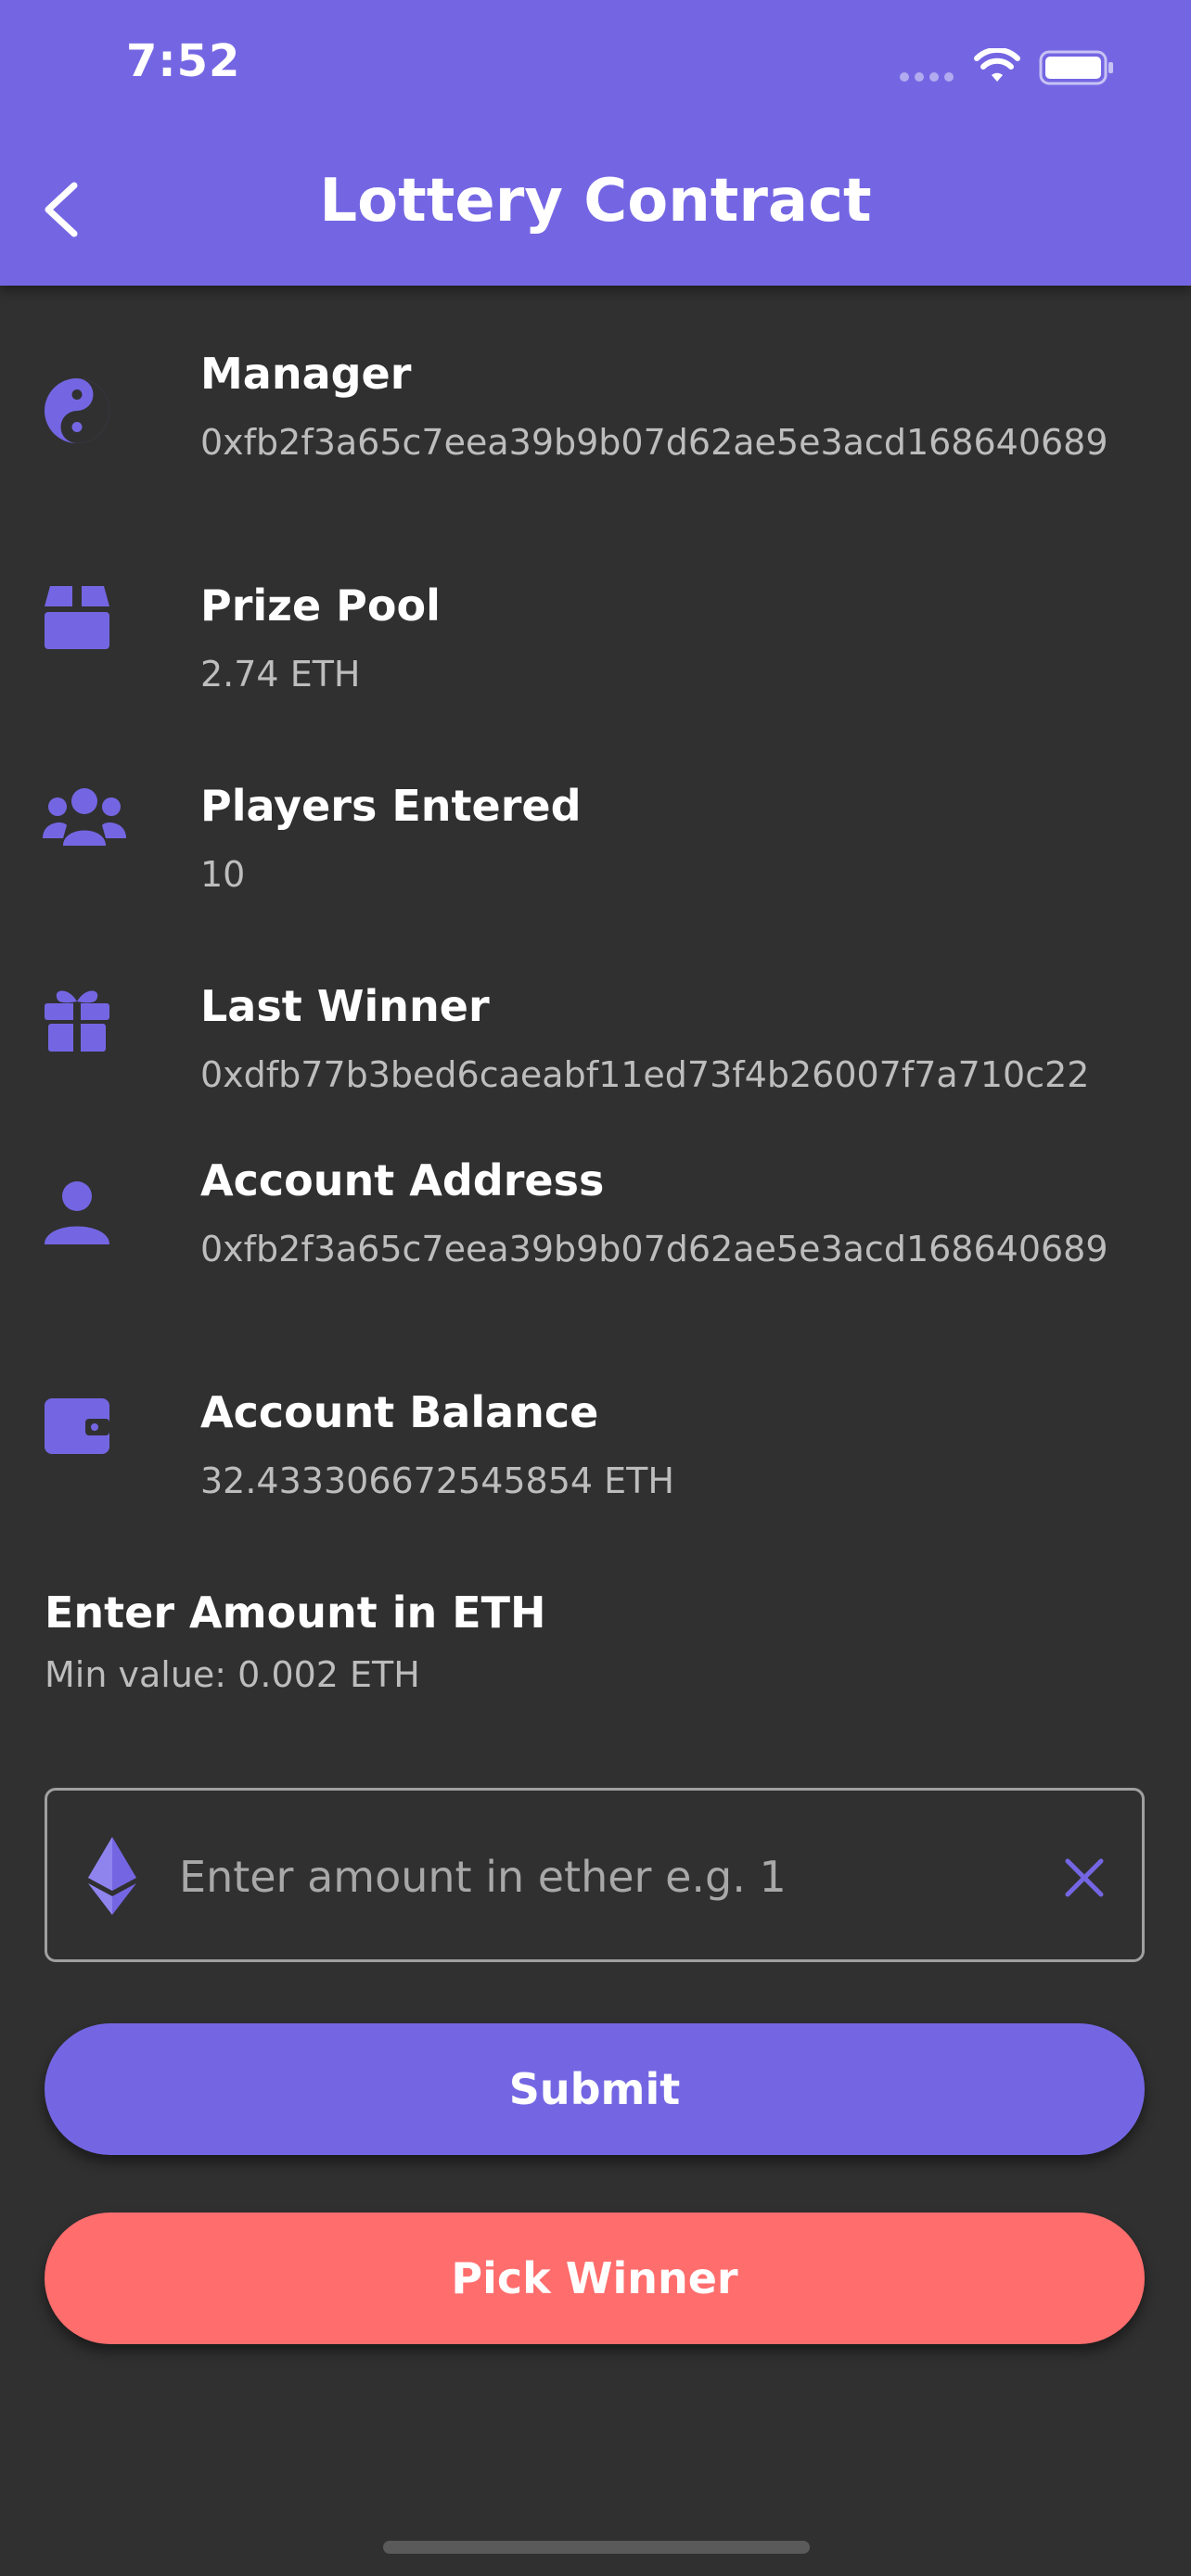 This screenshot has height=2576, width=1191. Describe the element at coordinates (597, 2547) in the screenshot. I see `home-indicator` at that location.